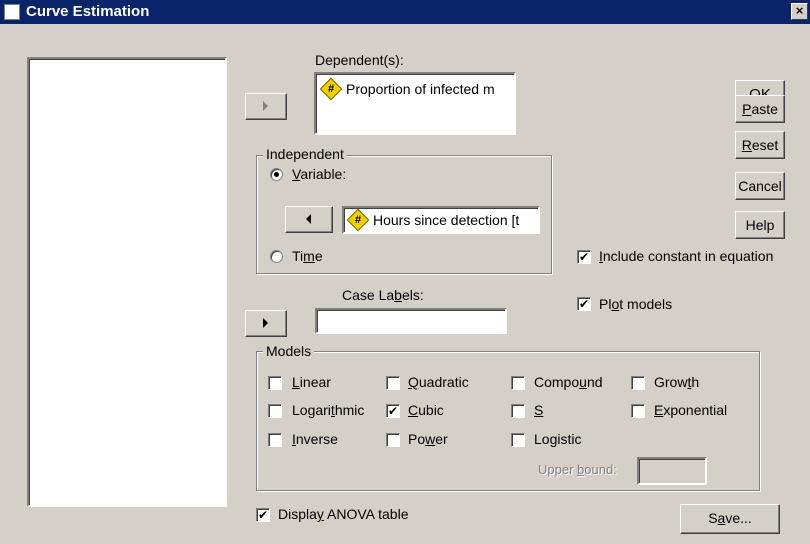 This screenshot has height=544, width=810. Describe the element at coordinates (319, 174) in the screenshot. I see `variable-radio-label: Variable:` at that location.